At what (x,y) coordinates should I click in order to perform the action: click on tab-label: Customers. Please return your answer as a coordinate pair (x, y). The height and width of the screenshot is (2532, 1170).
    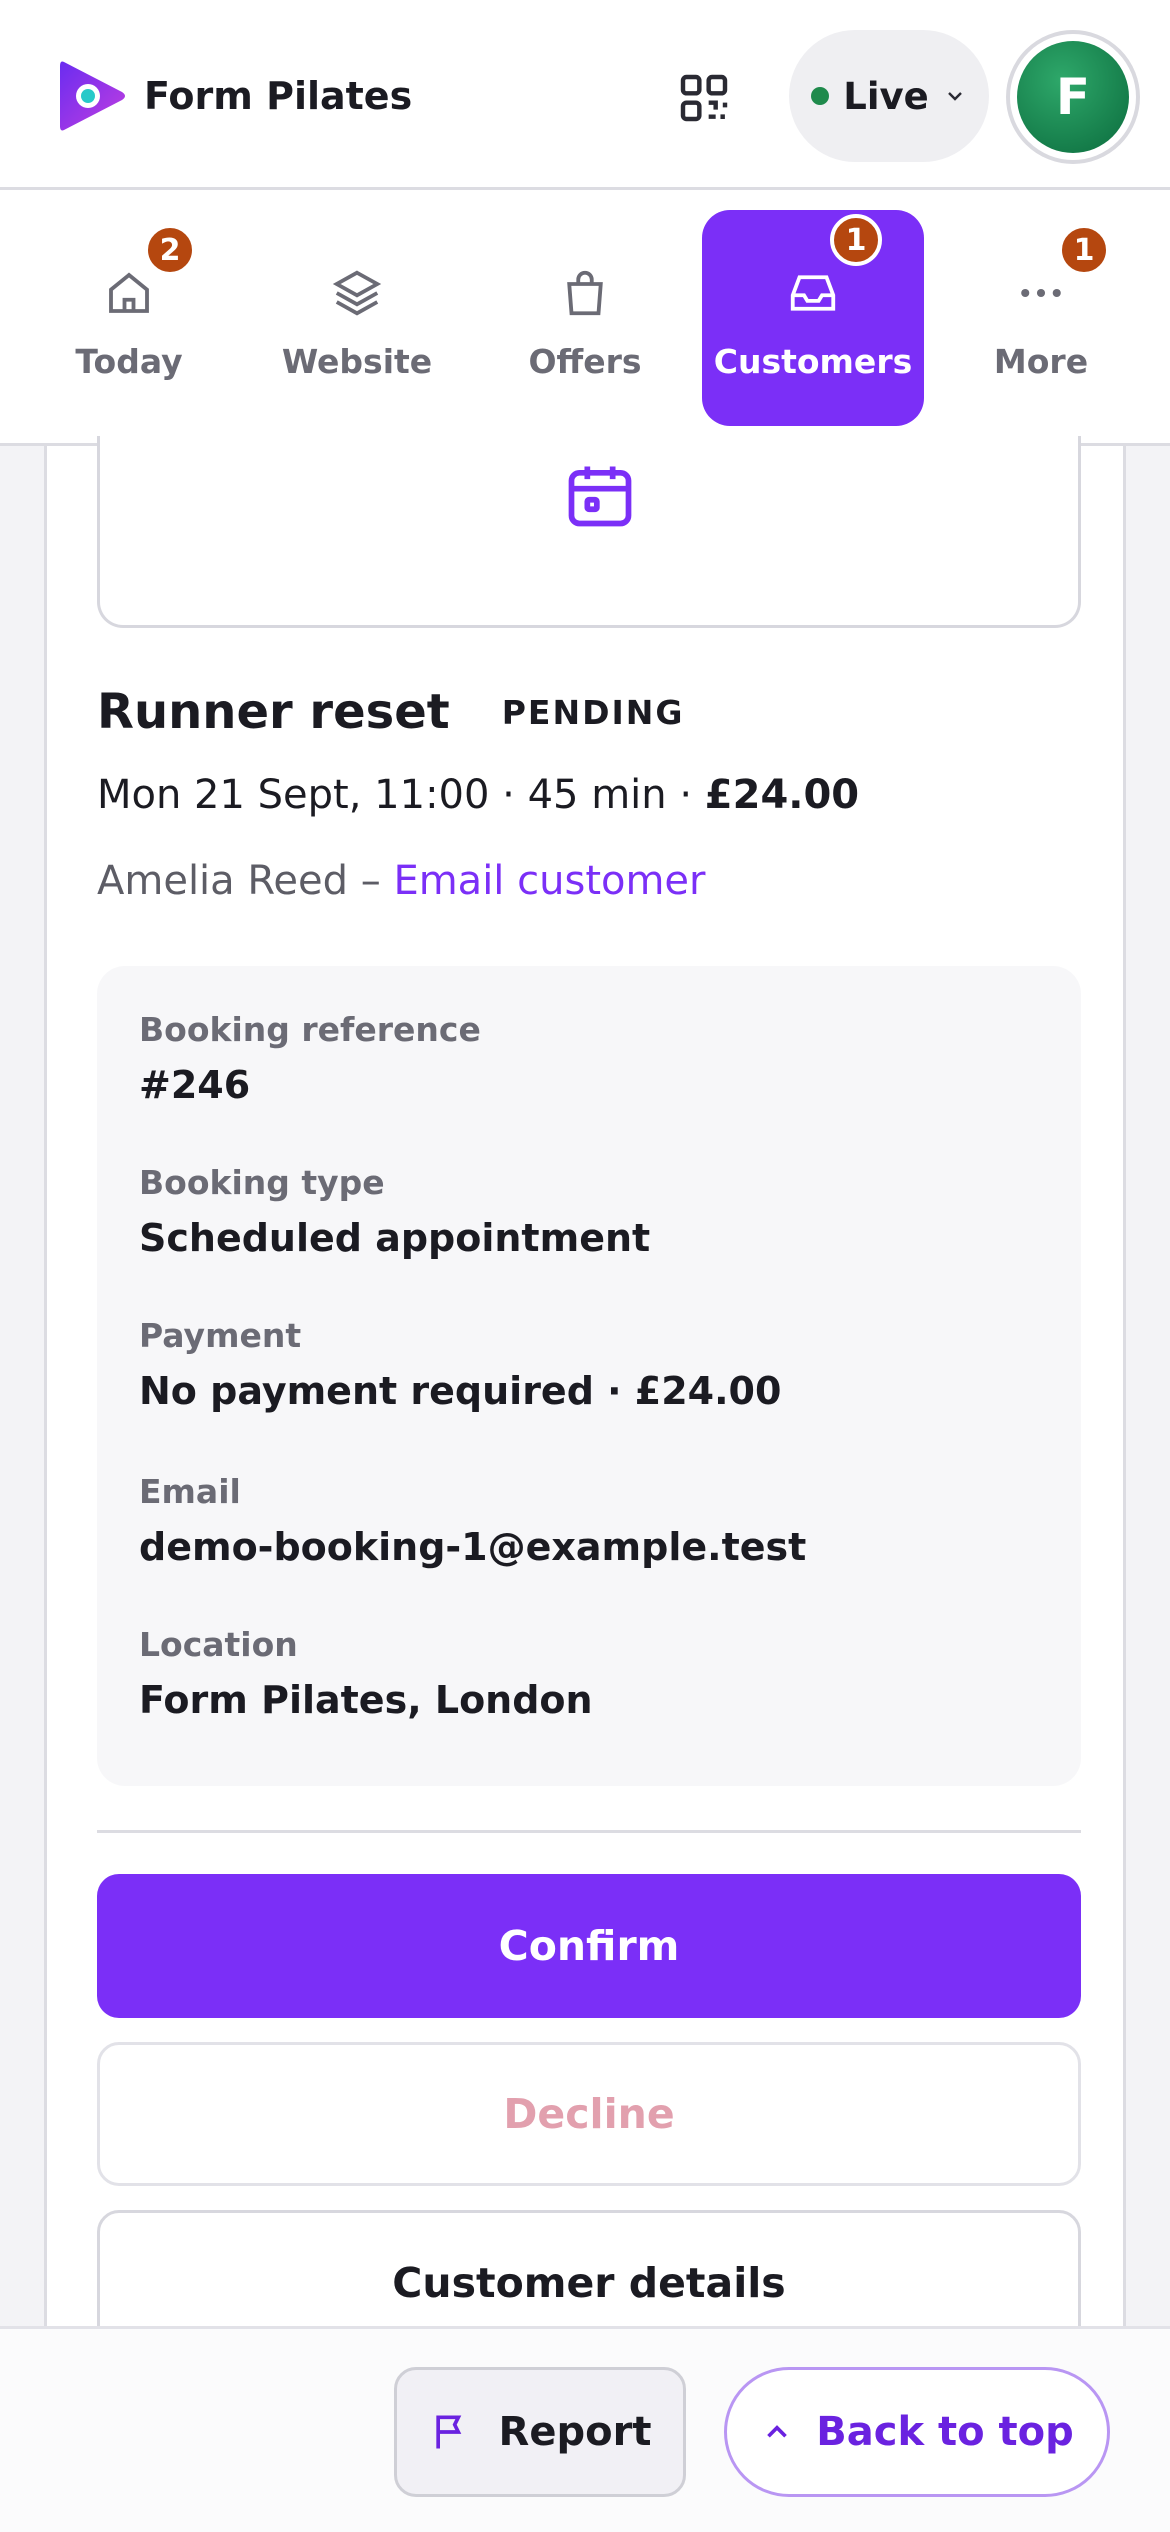
    Looking at the image, I should click on (813, 361).